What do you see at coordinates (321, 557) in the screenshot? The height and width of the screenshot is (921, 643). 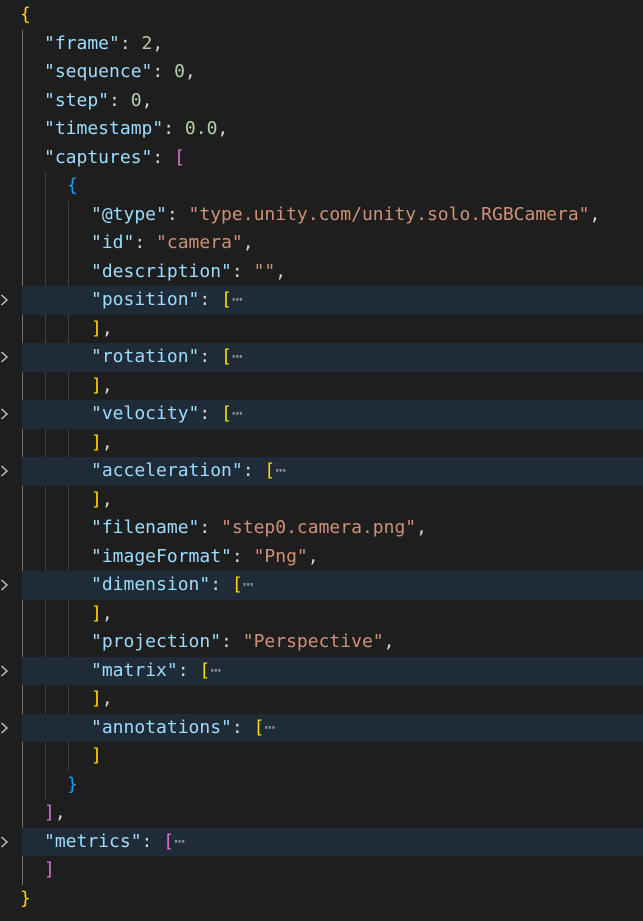 I see `code-line: "imageFormat": "Png",` at bounding box center [321, 557].